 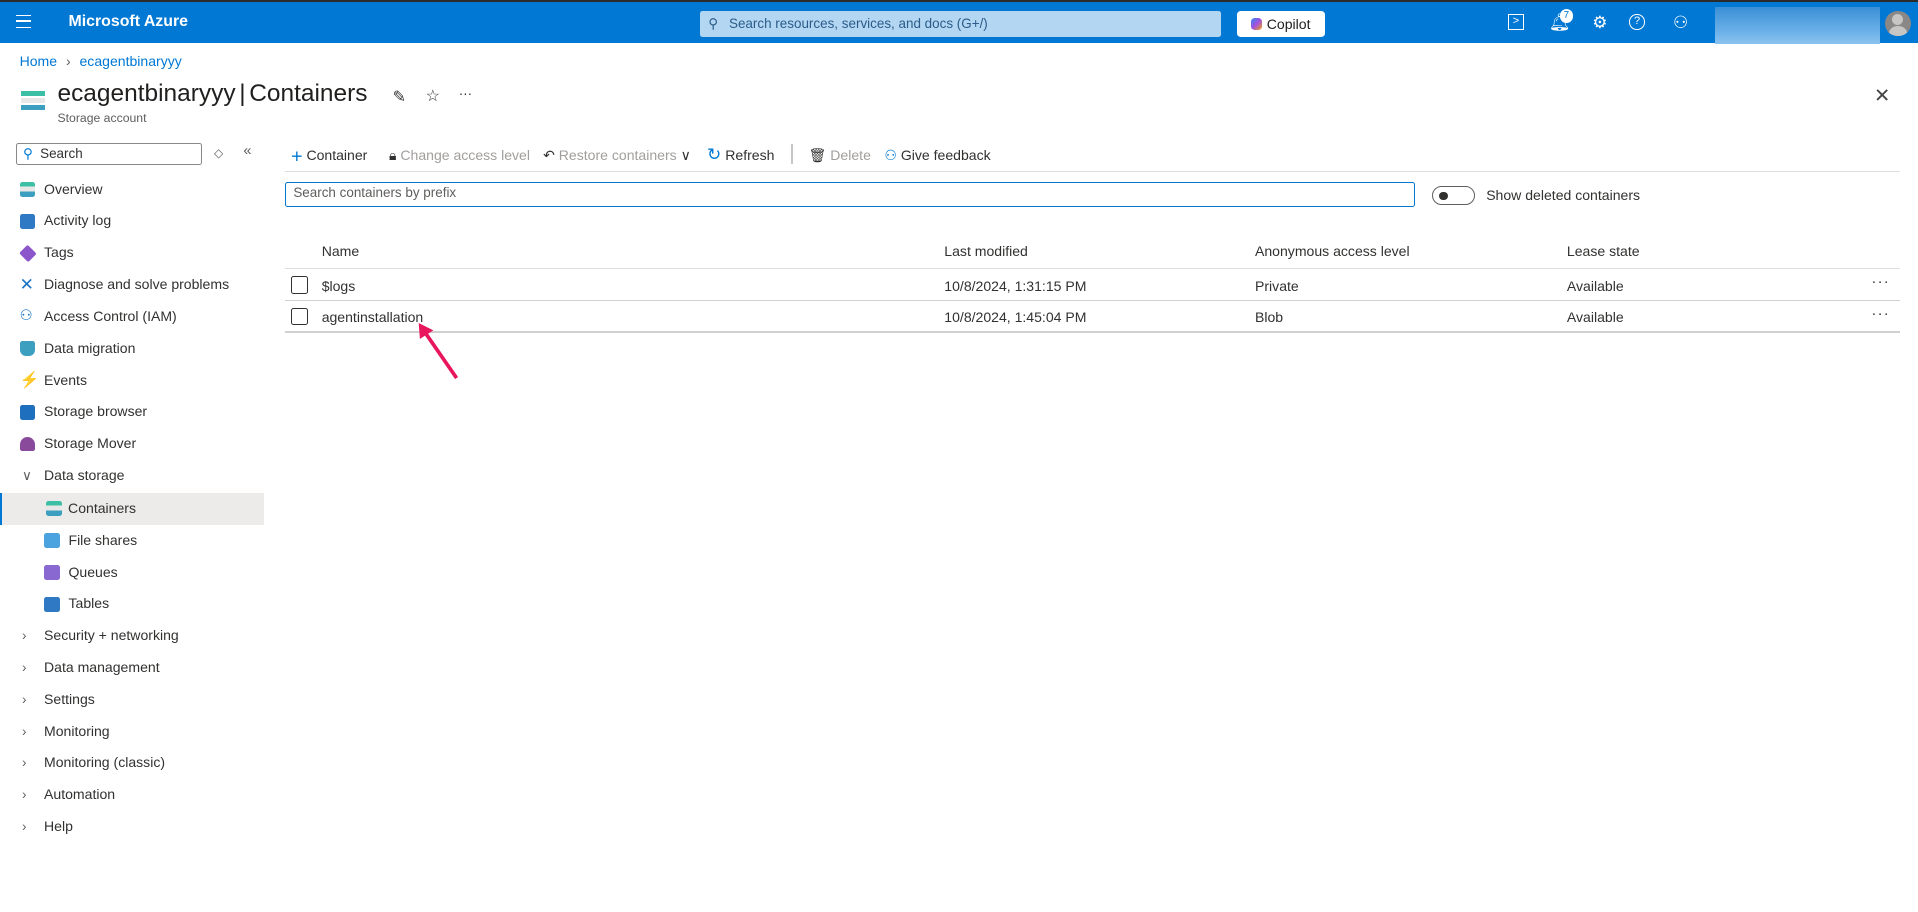 I want to click on sidebar-item-events: ⚡ Events, so click(x=132, y=381).